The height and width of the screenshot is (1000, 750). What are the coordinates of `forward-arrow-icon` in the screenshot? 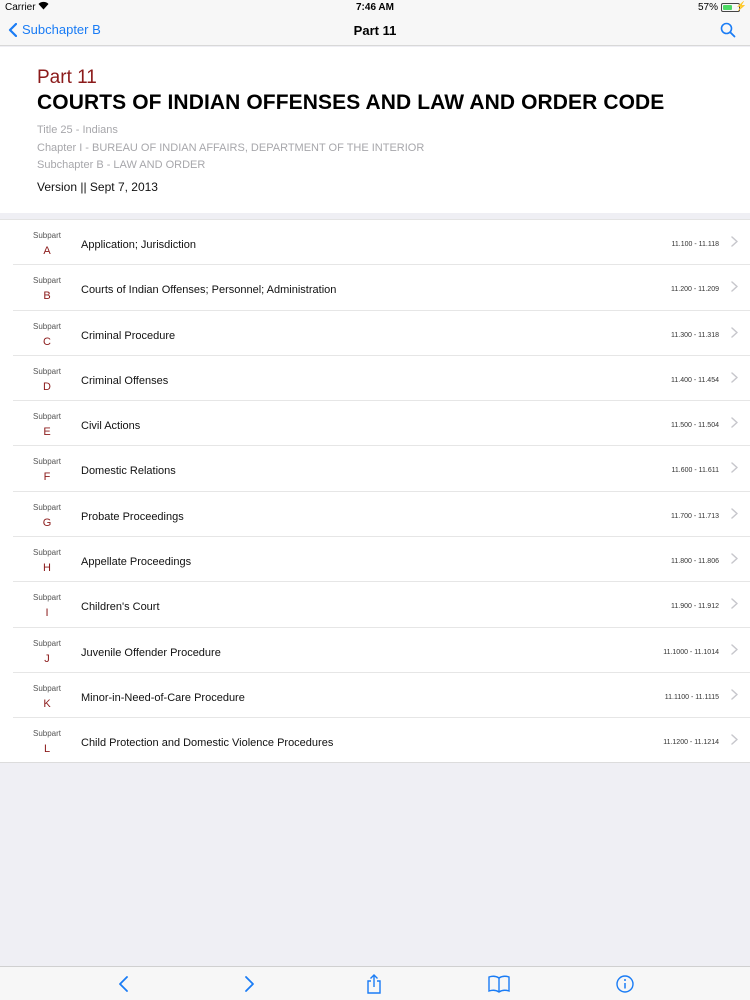 It's located at (249, 984).